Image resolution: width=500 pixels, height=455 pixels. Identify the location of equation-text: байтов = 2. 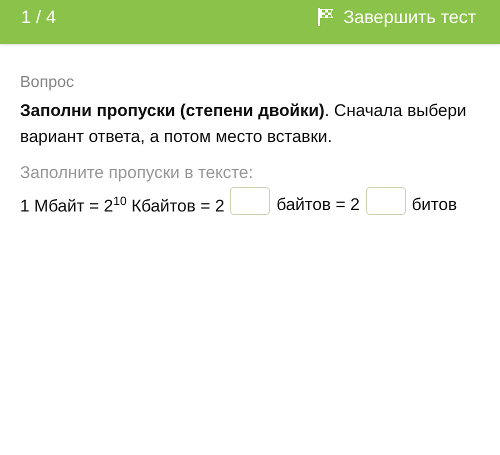
(318, 205).